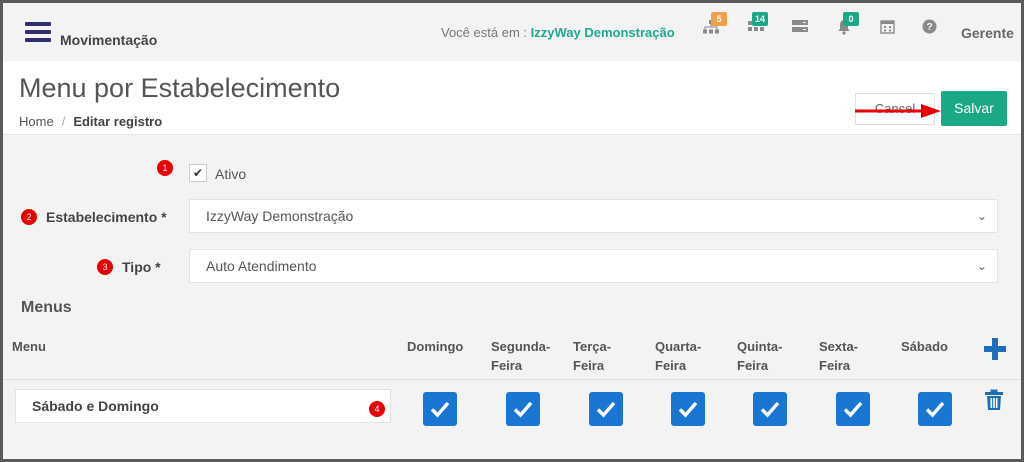  What do you see at coordinates (280, 216) in the screenshot?
I see `estabelecimento-value: IzzyWay Demonstração` at bounding box center [280, 216].